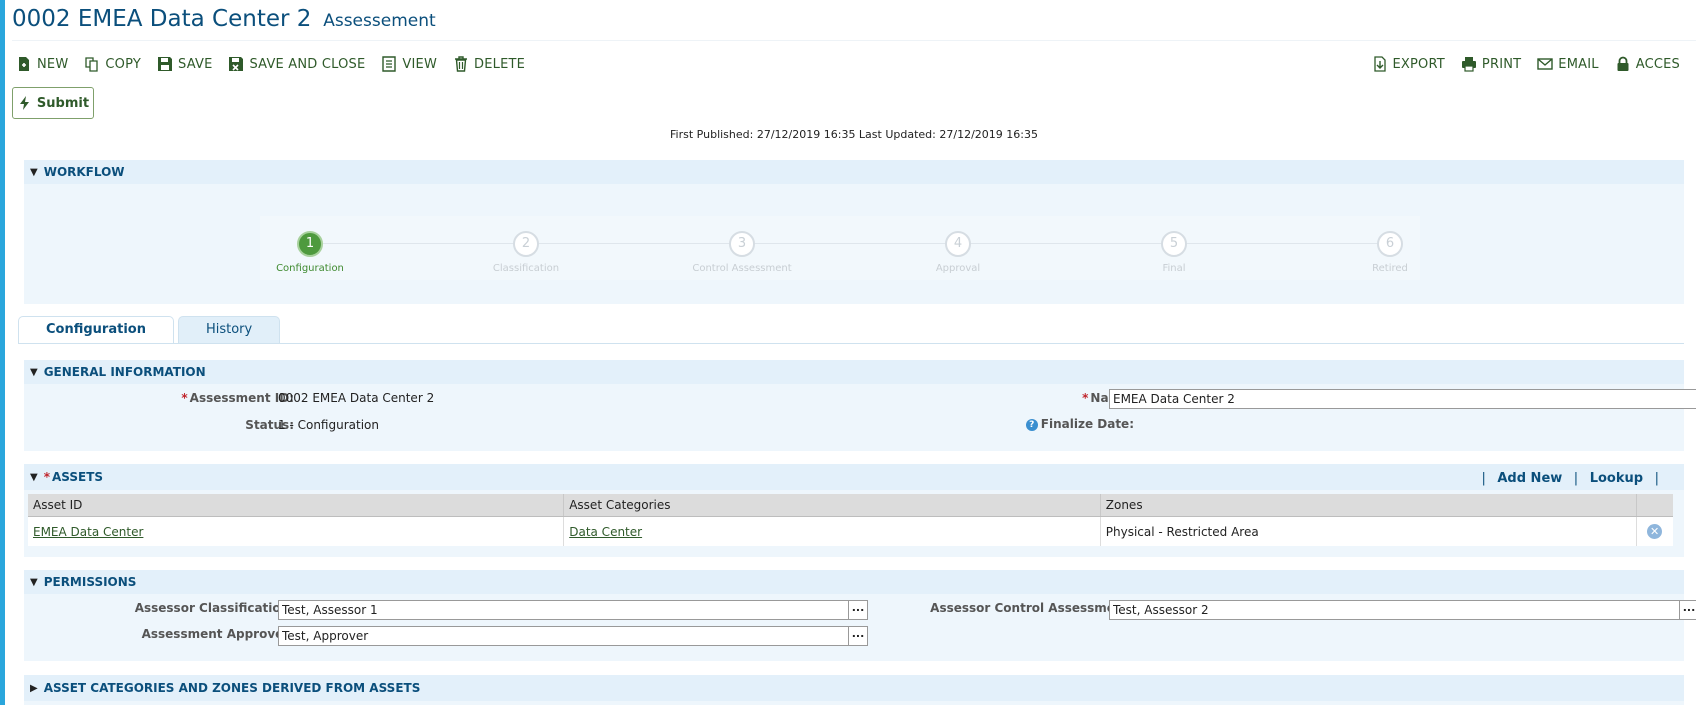 The image size is (1696, 705). I want to click on remove-cell: ✕, so click(1654, 531).